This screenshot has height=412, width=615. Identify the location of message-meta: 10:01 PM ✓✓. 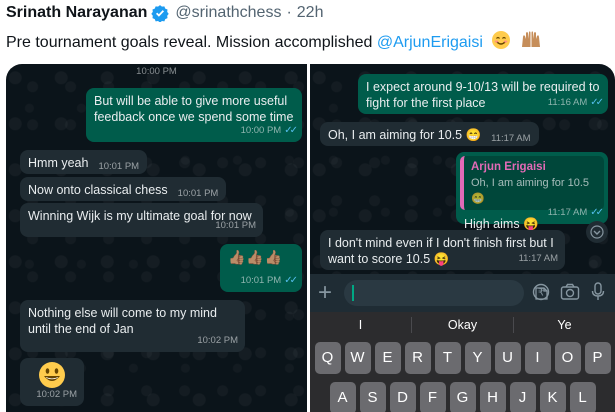
(269, 281).